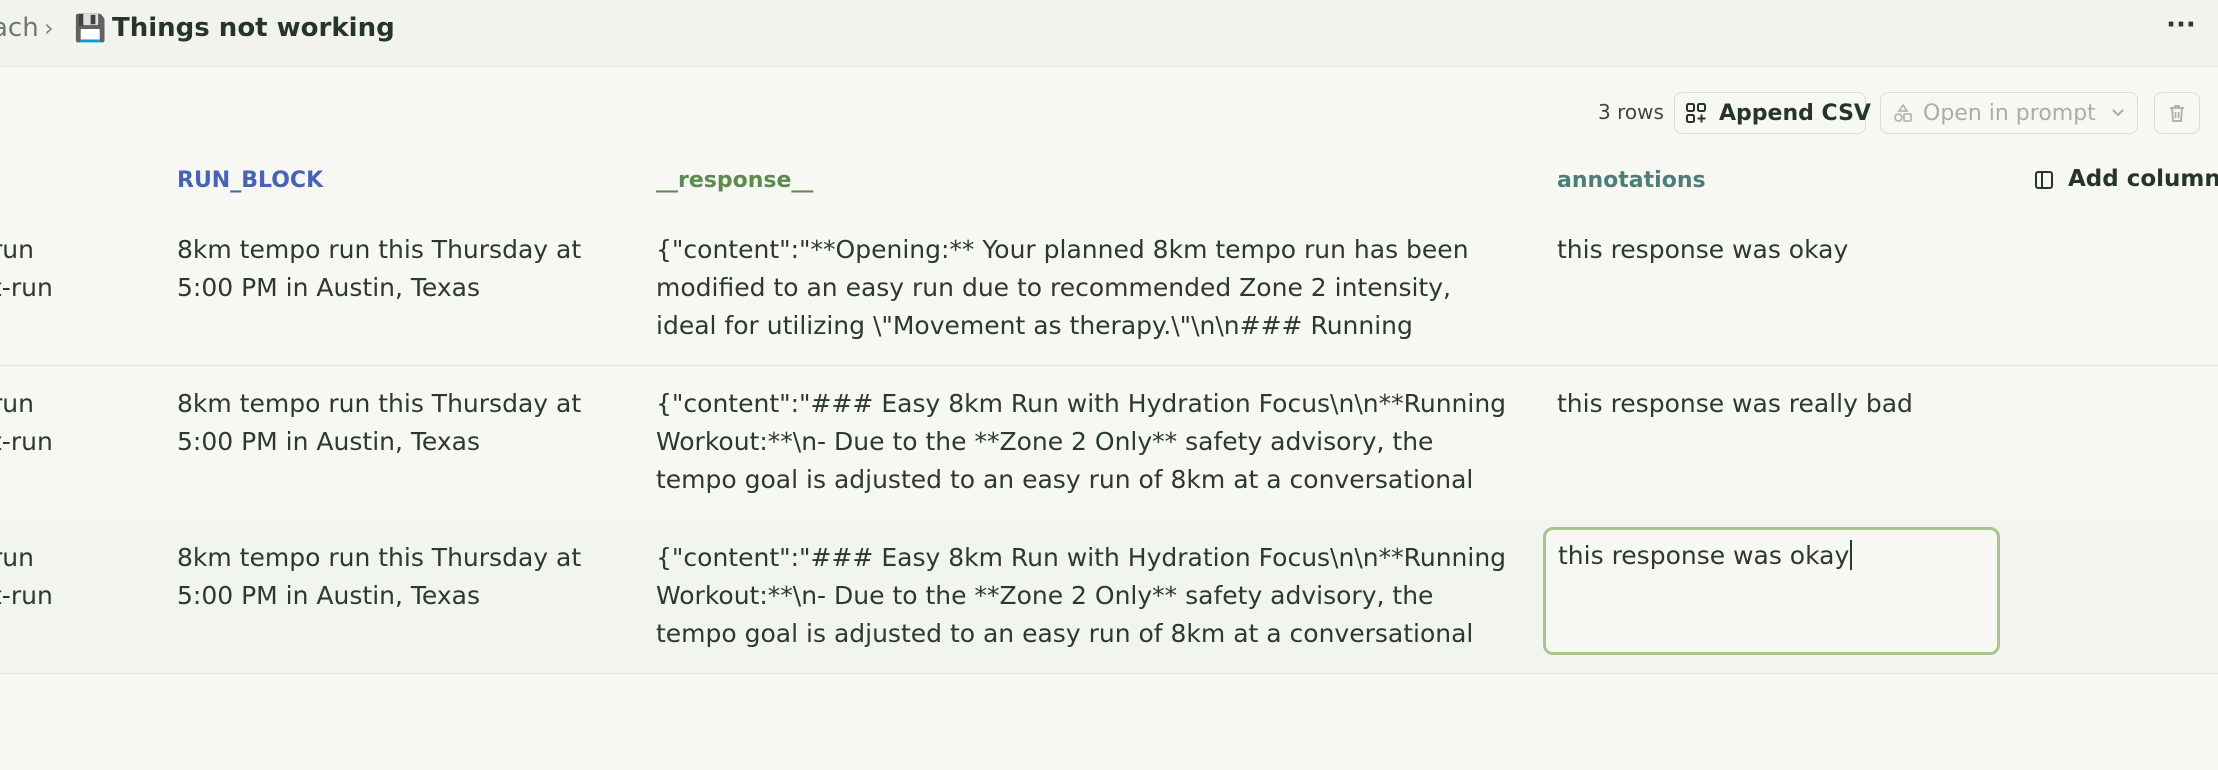 This screenshot has height=770, width=2218. What do you see at coordinates (2181, 28) in the screenshot?
I see `more-options-button: ···` at bounding box center [2181, 28].